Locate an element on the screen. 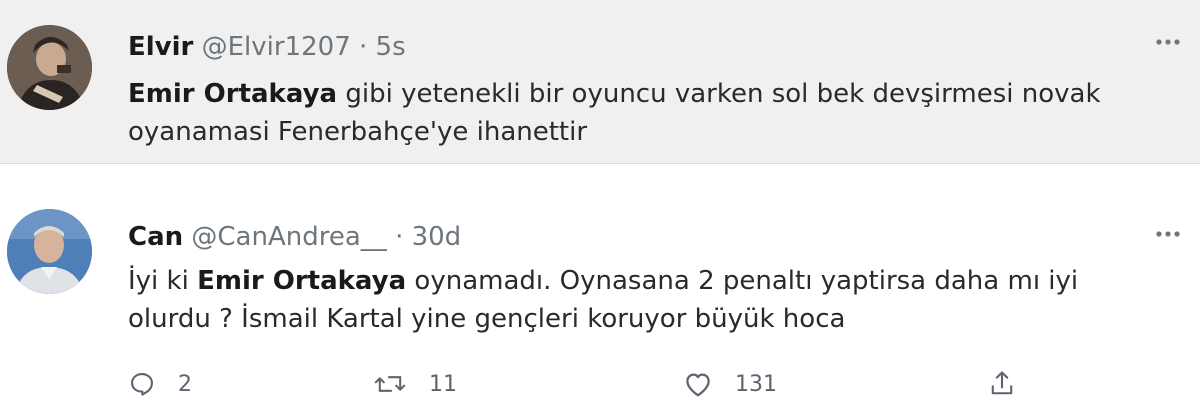 The width and height of the screenshot is (1200, 412). timestamp: 30d is located at coordinates (437, 237).